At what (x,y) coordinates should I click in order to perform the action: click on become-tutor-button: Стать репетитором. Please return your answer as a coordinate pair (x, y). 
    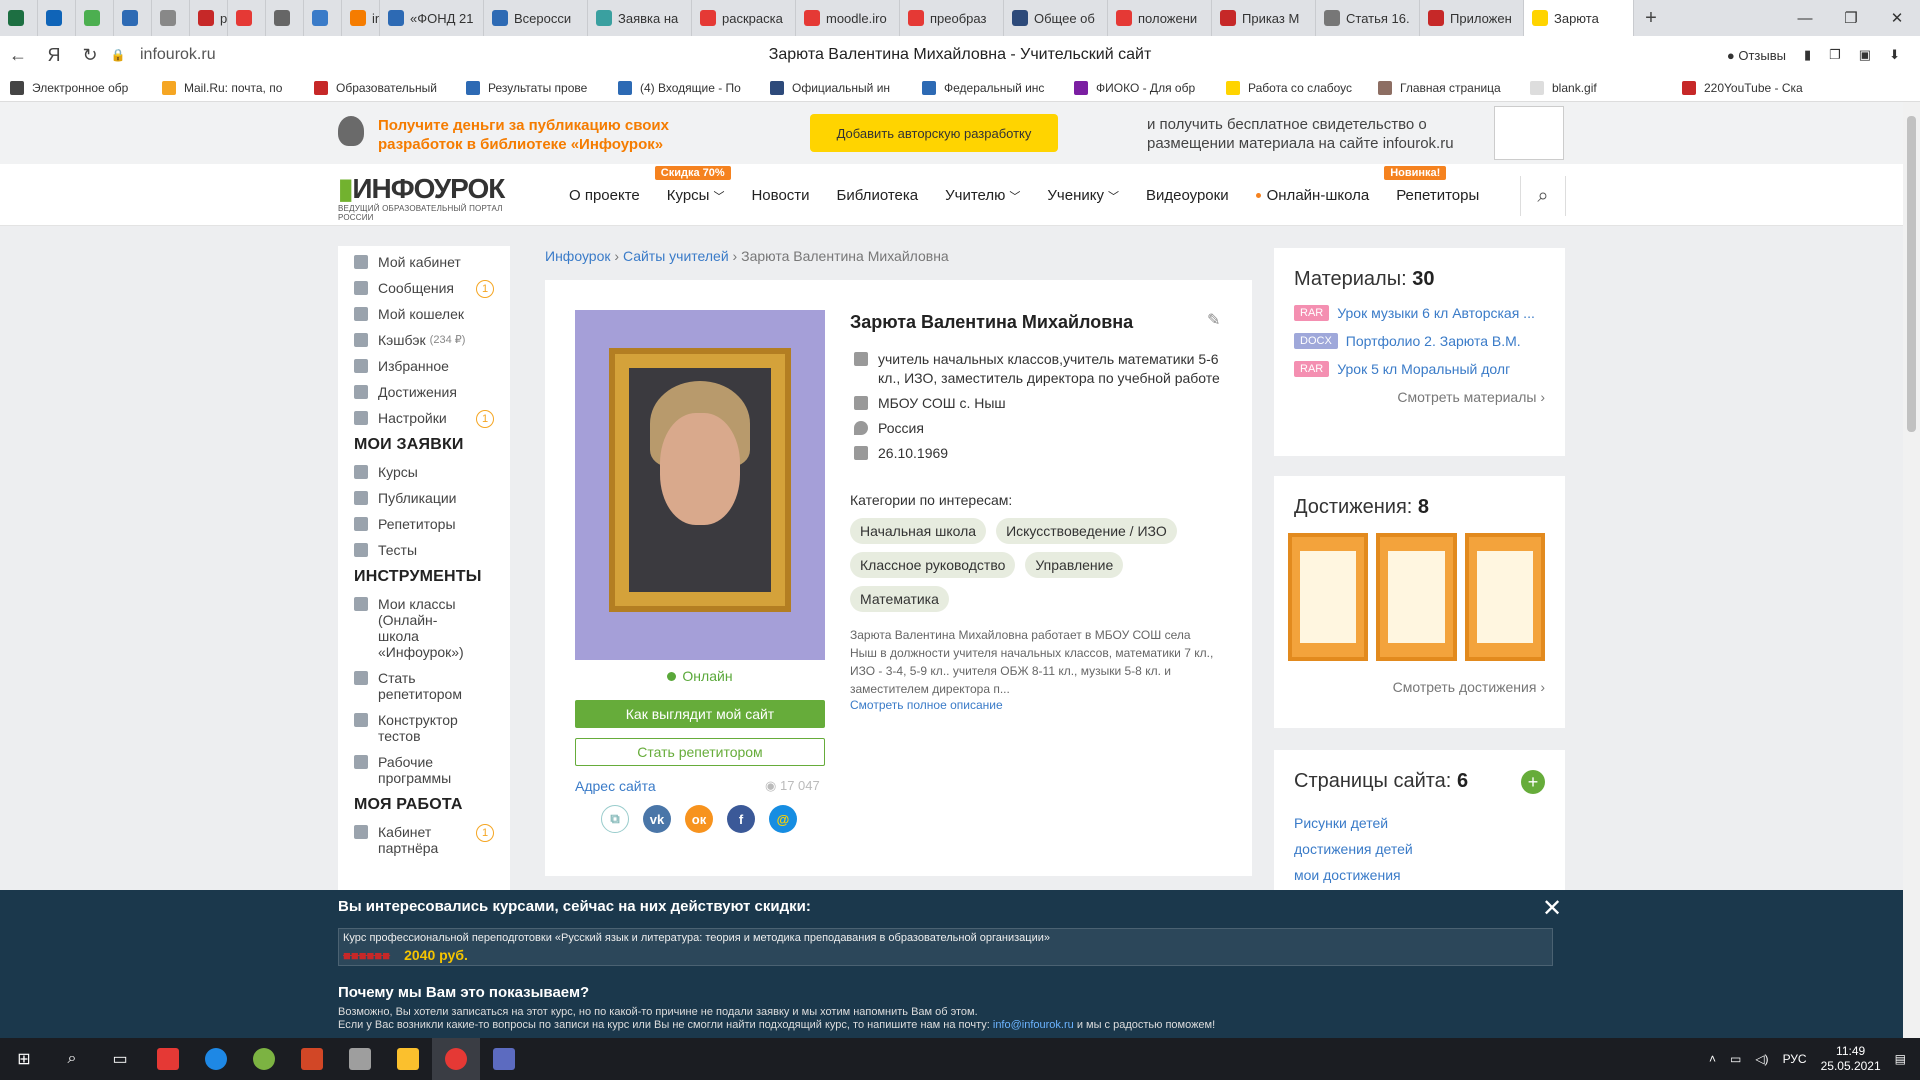
    Looking at the image, I should click on (700, 752).